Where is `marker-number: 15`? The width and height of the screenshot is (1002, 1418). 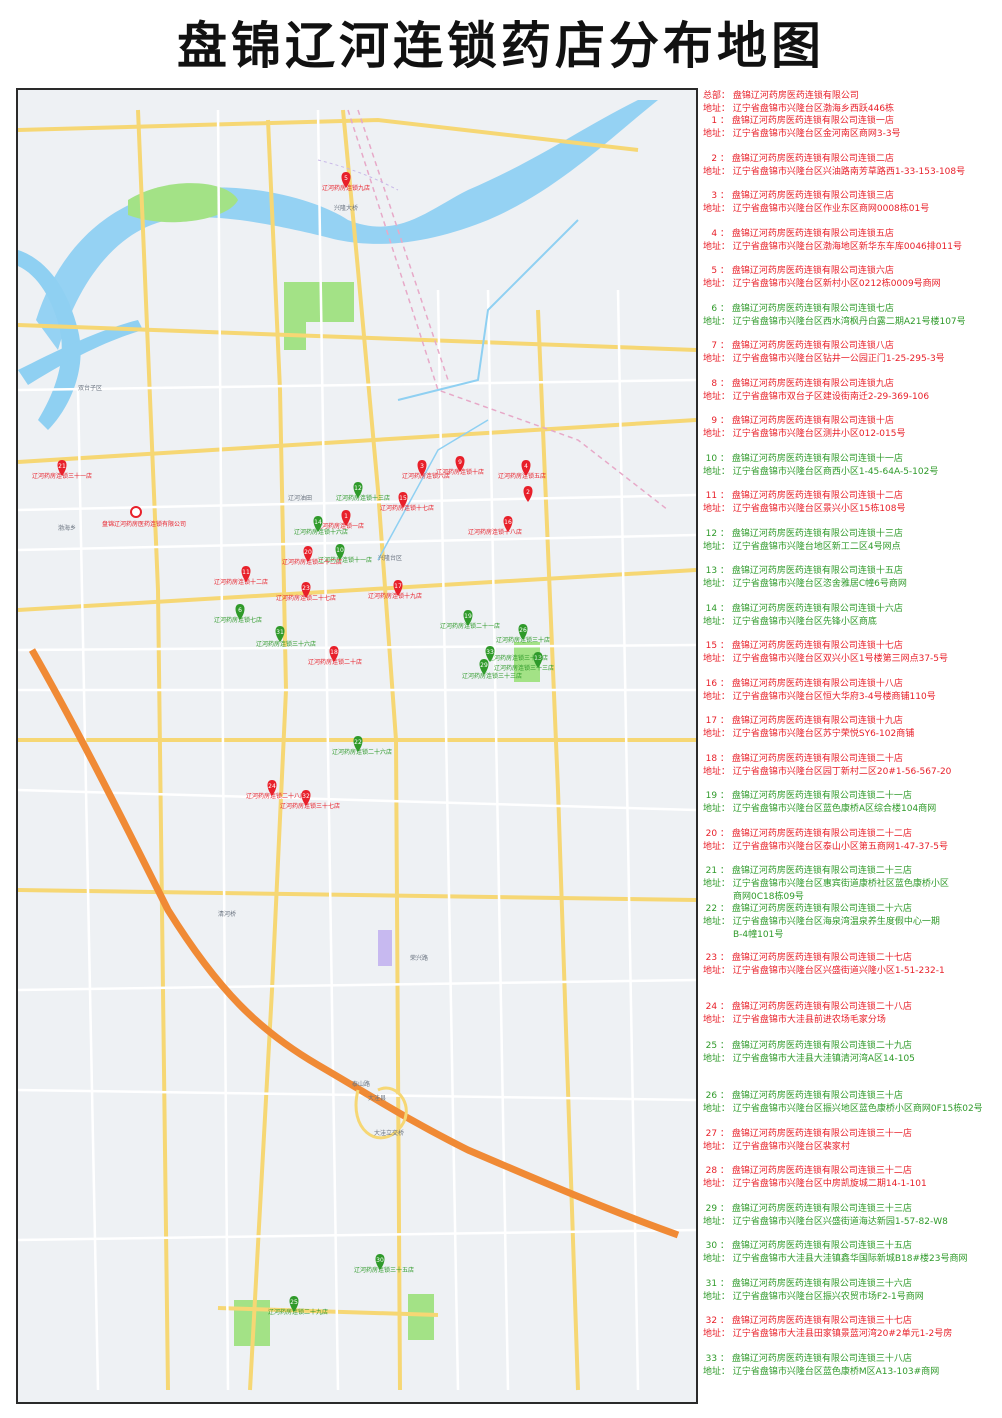
marker-number: 15 is located at coordinates (403, 498).